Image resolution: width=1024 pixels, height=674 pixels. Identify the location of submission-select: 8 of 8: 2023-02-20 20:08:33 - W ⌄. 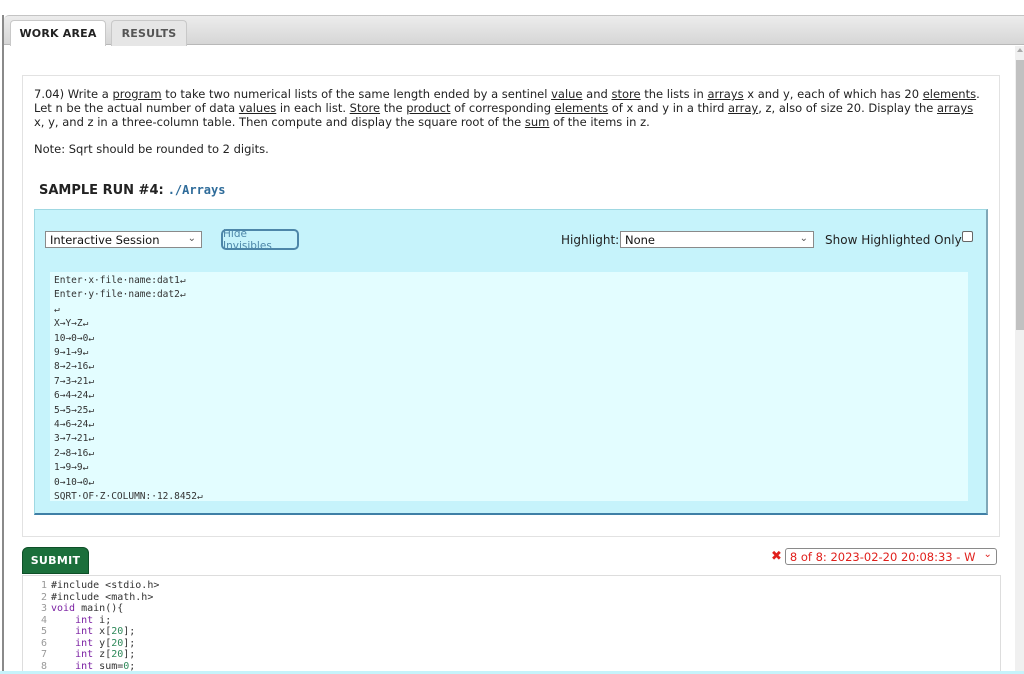
(890, 556).